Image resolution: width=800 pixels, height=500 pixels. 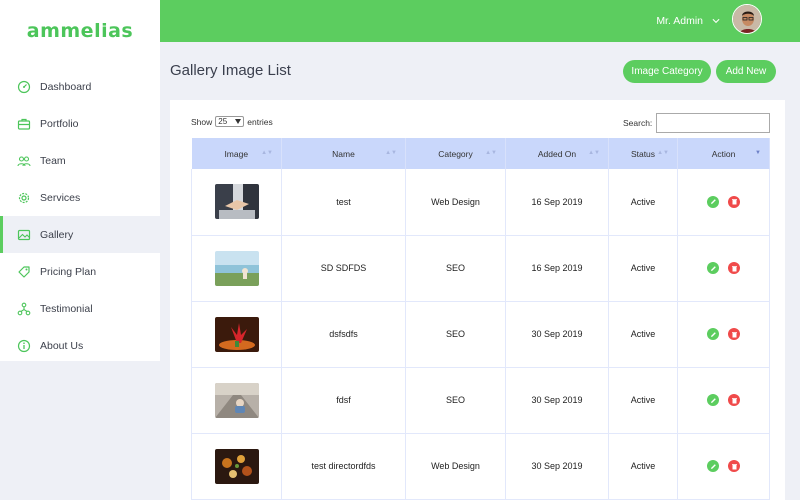 I want to click on chevron-down-icon, so click(x=716, y=21).